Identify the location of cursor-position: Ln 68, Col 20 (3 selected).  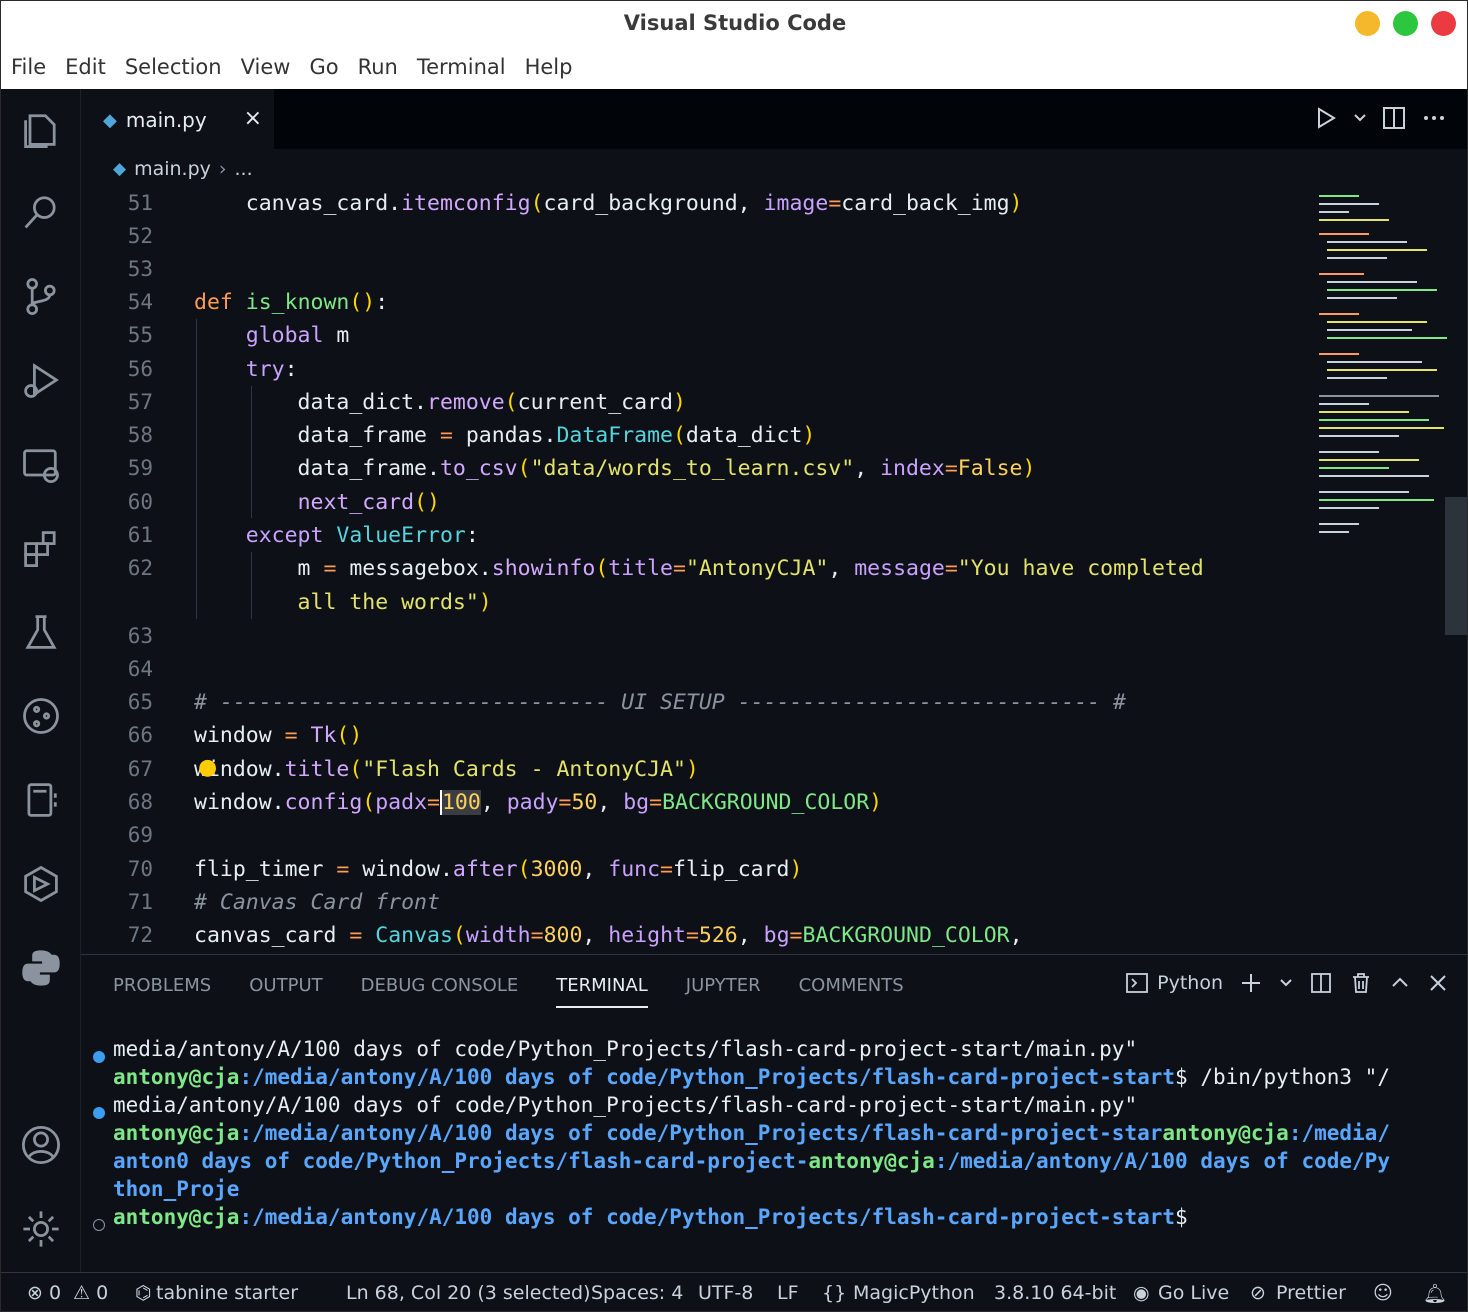
(468, 1293).